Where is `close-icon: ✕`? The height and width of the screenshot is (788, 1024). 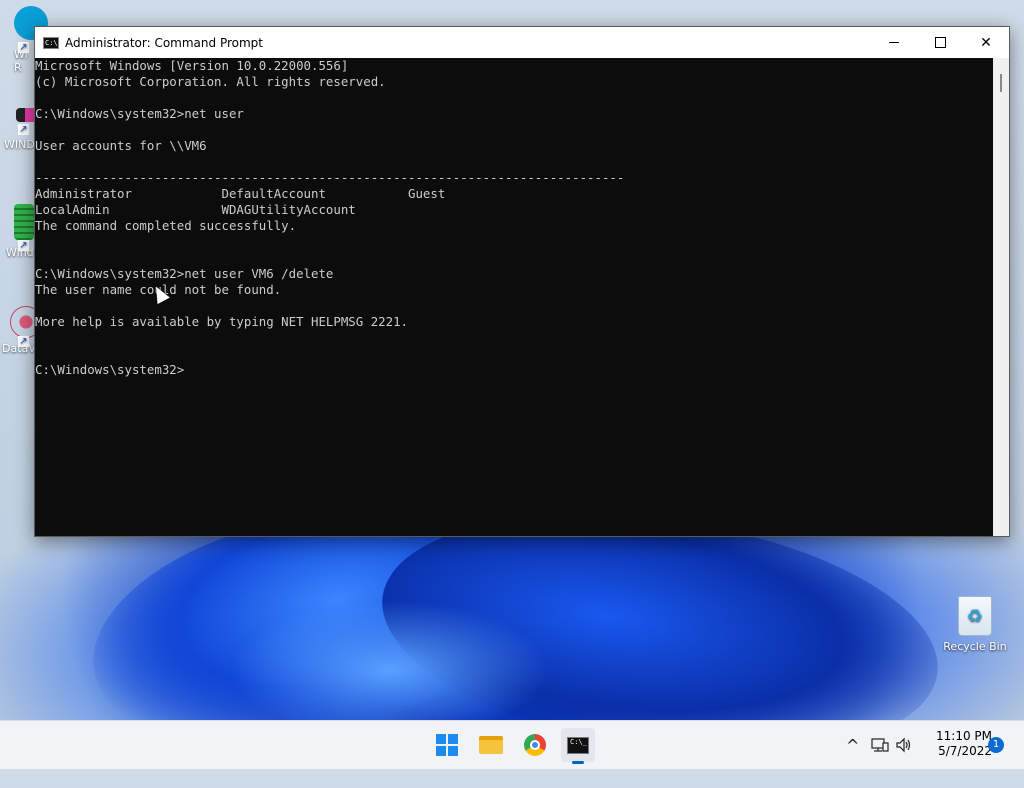
close-icon: ✕ is located at coordinates (986, 42).